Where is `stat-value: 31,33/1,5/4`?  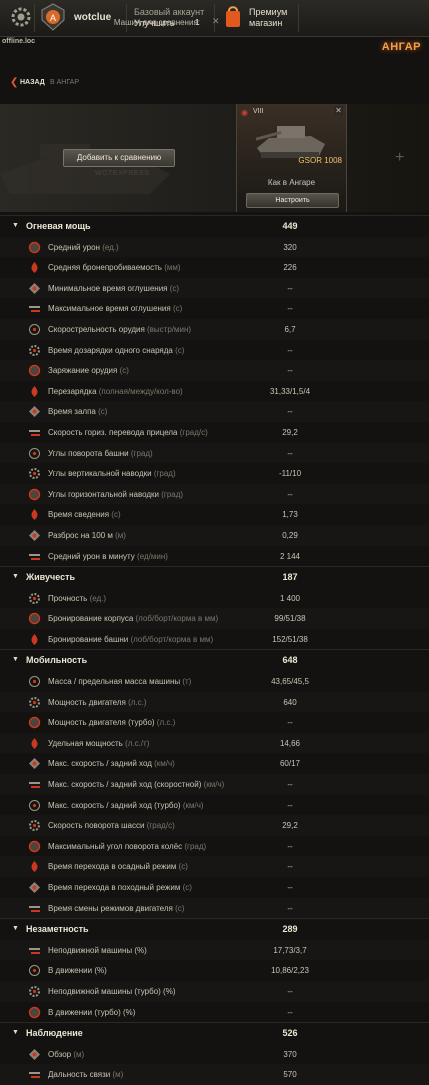
stat-value: 31,33/1,5/4 is located at coordinates (290, 391).